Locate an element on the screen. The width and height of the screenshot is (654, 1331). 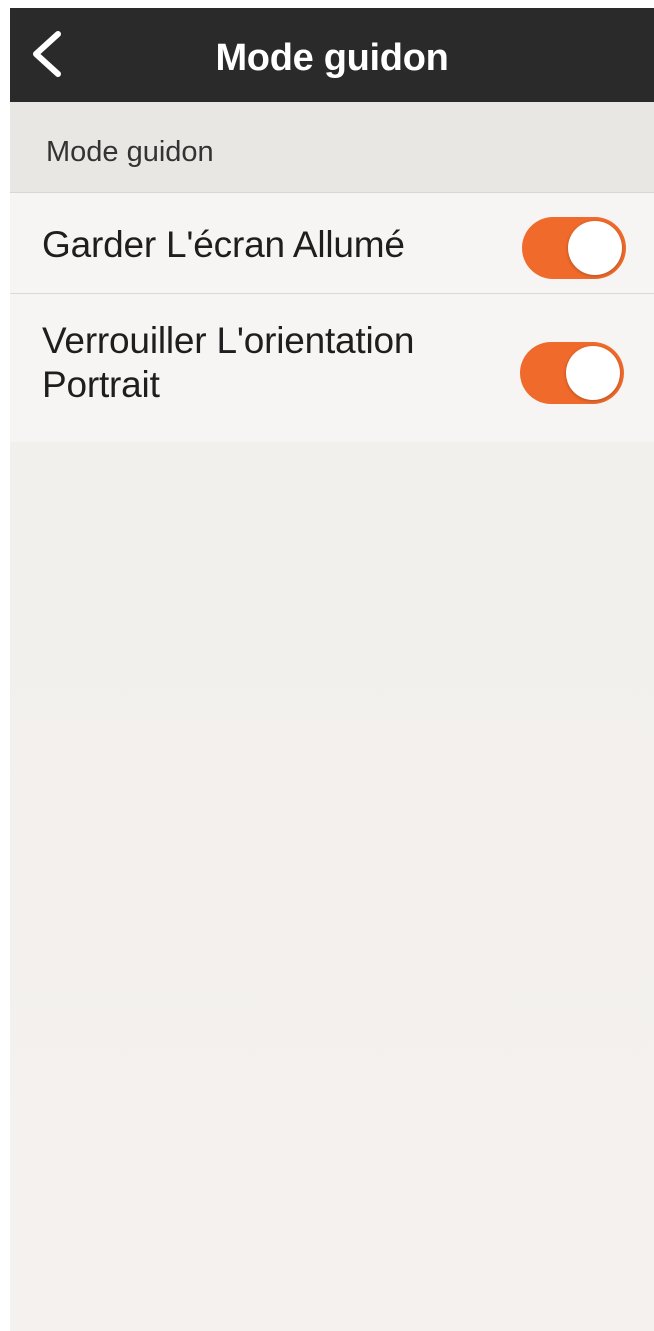
keep-screen-on-label: Garder L'écran Allumé is located at coordinates (223, 244).